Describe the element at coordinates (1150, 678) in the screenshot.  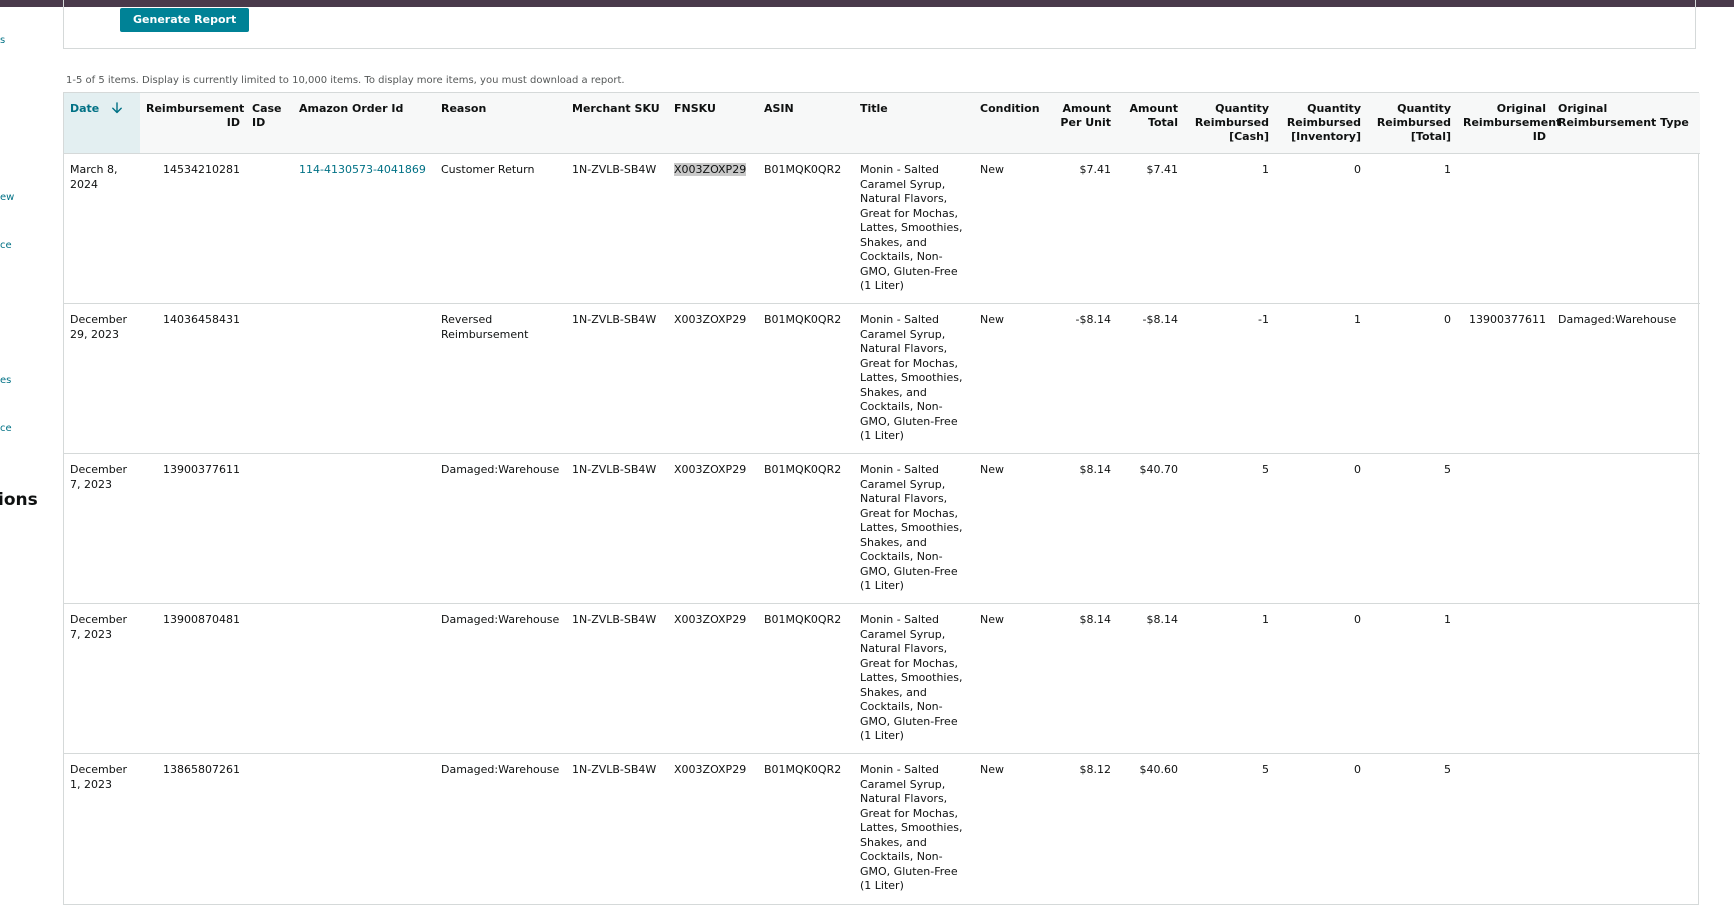
I see `cell-amount-total: $8.14` at that location.